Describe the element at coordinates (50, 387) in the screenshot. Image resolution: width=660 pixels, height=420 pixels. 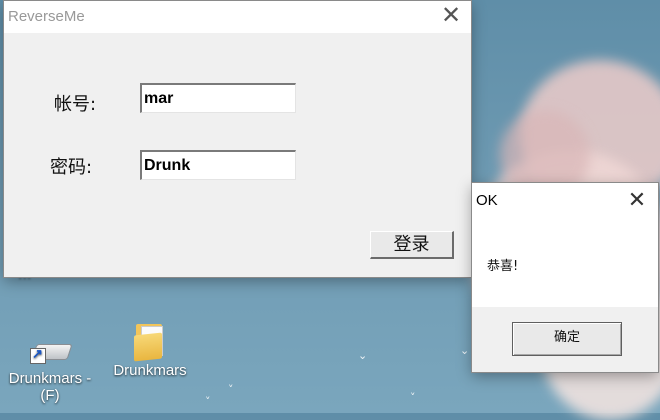
I see `desktop-icon-label: Drunkmars - (F)` at that location.